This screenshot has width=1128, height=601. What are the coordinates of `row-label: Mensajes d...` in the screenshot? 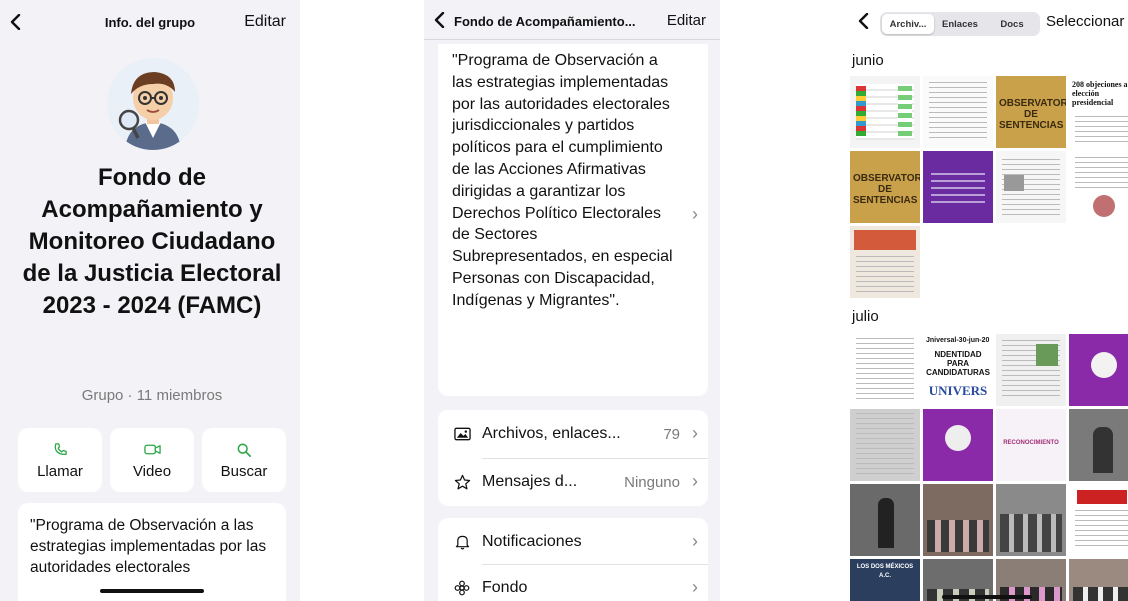 It's located at (530, 481).